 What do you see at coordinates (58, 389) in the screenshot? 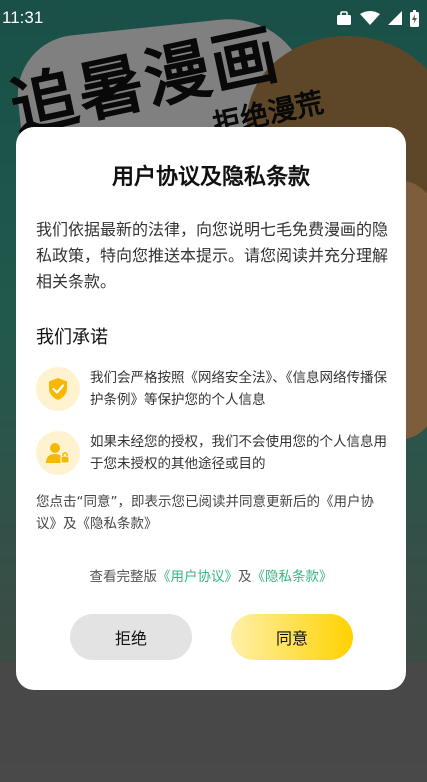
I see `shield-check-icon` at bounding box center [58, 389].